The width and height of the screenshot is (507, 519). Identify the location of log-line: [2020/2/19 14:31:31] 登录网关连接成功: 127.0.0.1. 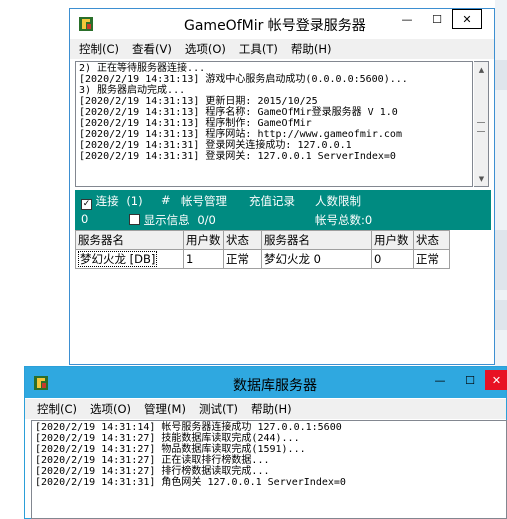
(215, 145).